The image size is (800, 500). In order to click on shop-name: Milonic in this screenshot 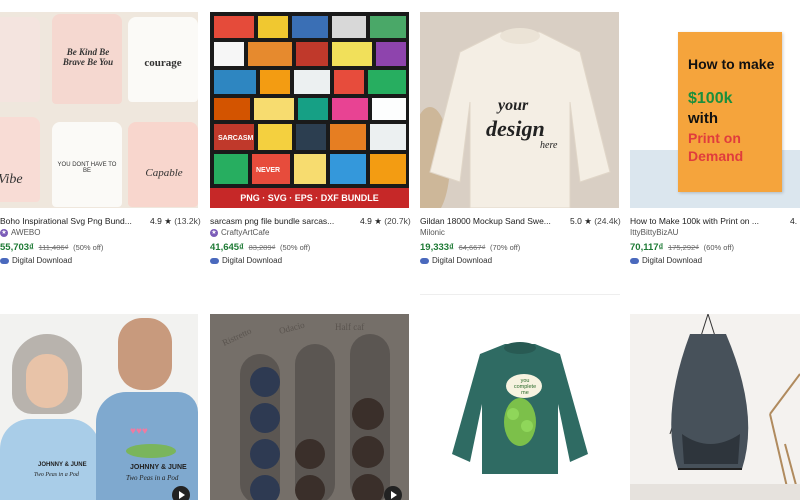, I will do `click(432, 232)`.